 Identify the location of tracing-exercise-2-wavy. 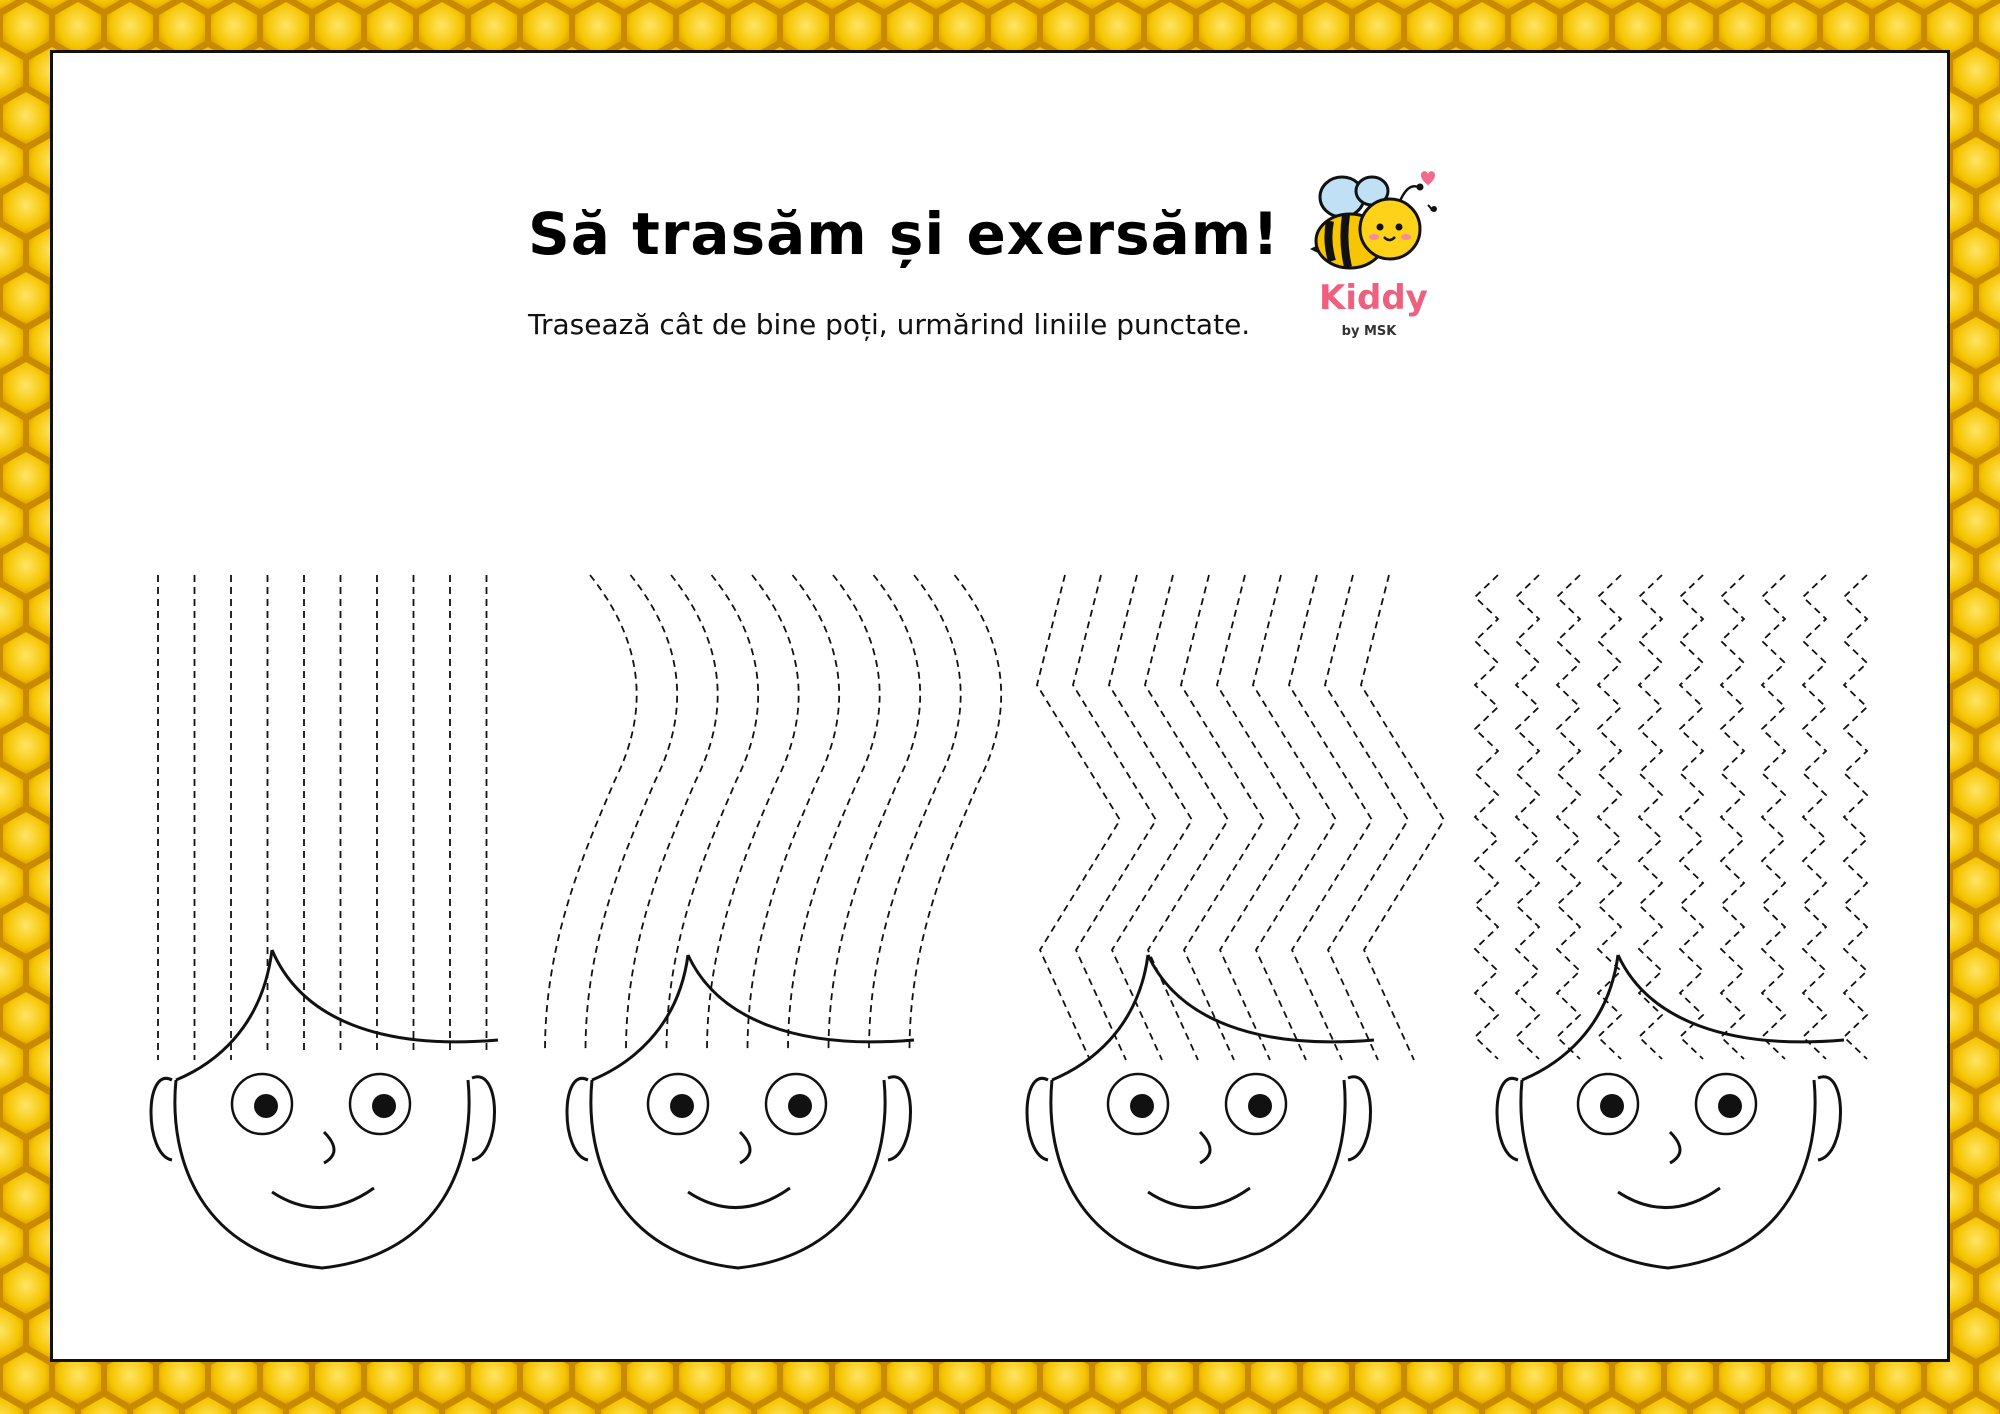
(773, 922).